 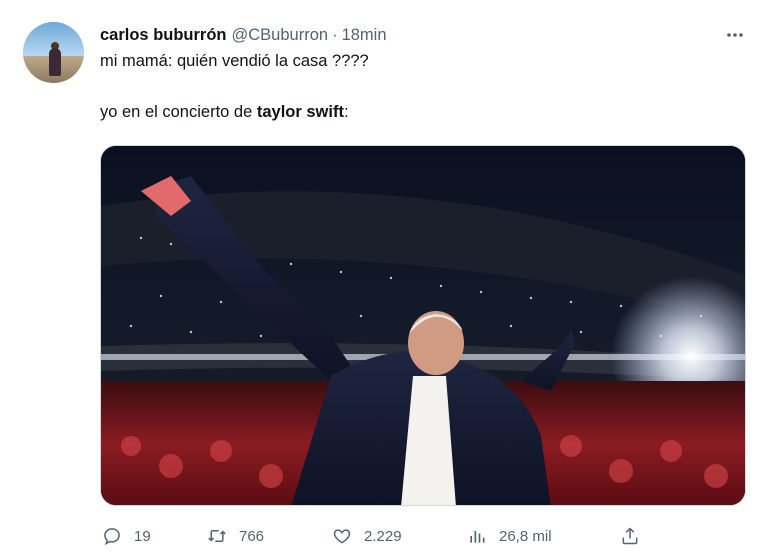 What do you see at coordinates (142, 536) in the screenshot?
I see `reply-count: 19` at bounding box center [142, 536].